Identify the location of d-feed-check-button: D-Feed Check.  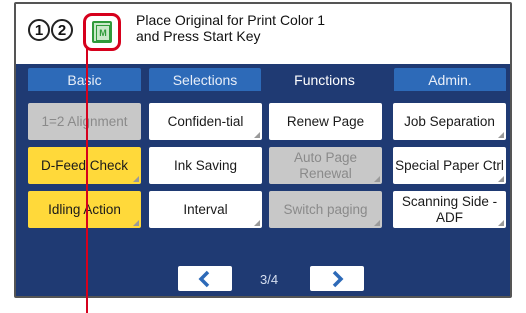
(84, 165).